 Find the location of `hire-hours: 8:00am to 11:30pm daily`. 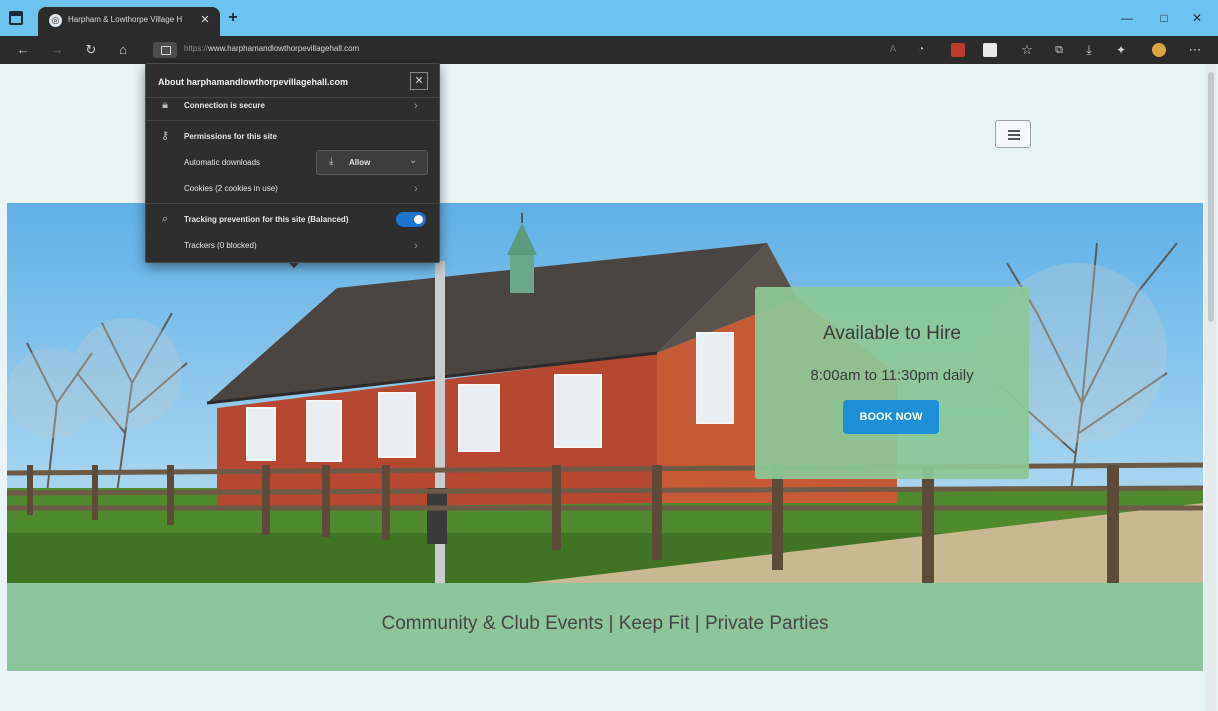

hire-hours: 8:00am to 11:30pm daily is located at coordinates (892, 375).